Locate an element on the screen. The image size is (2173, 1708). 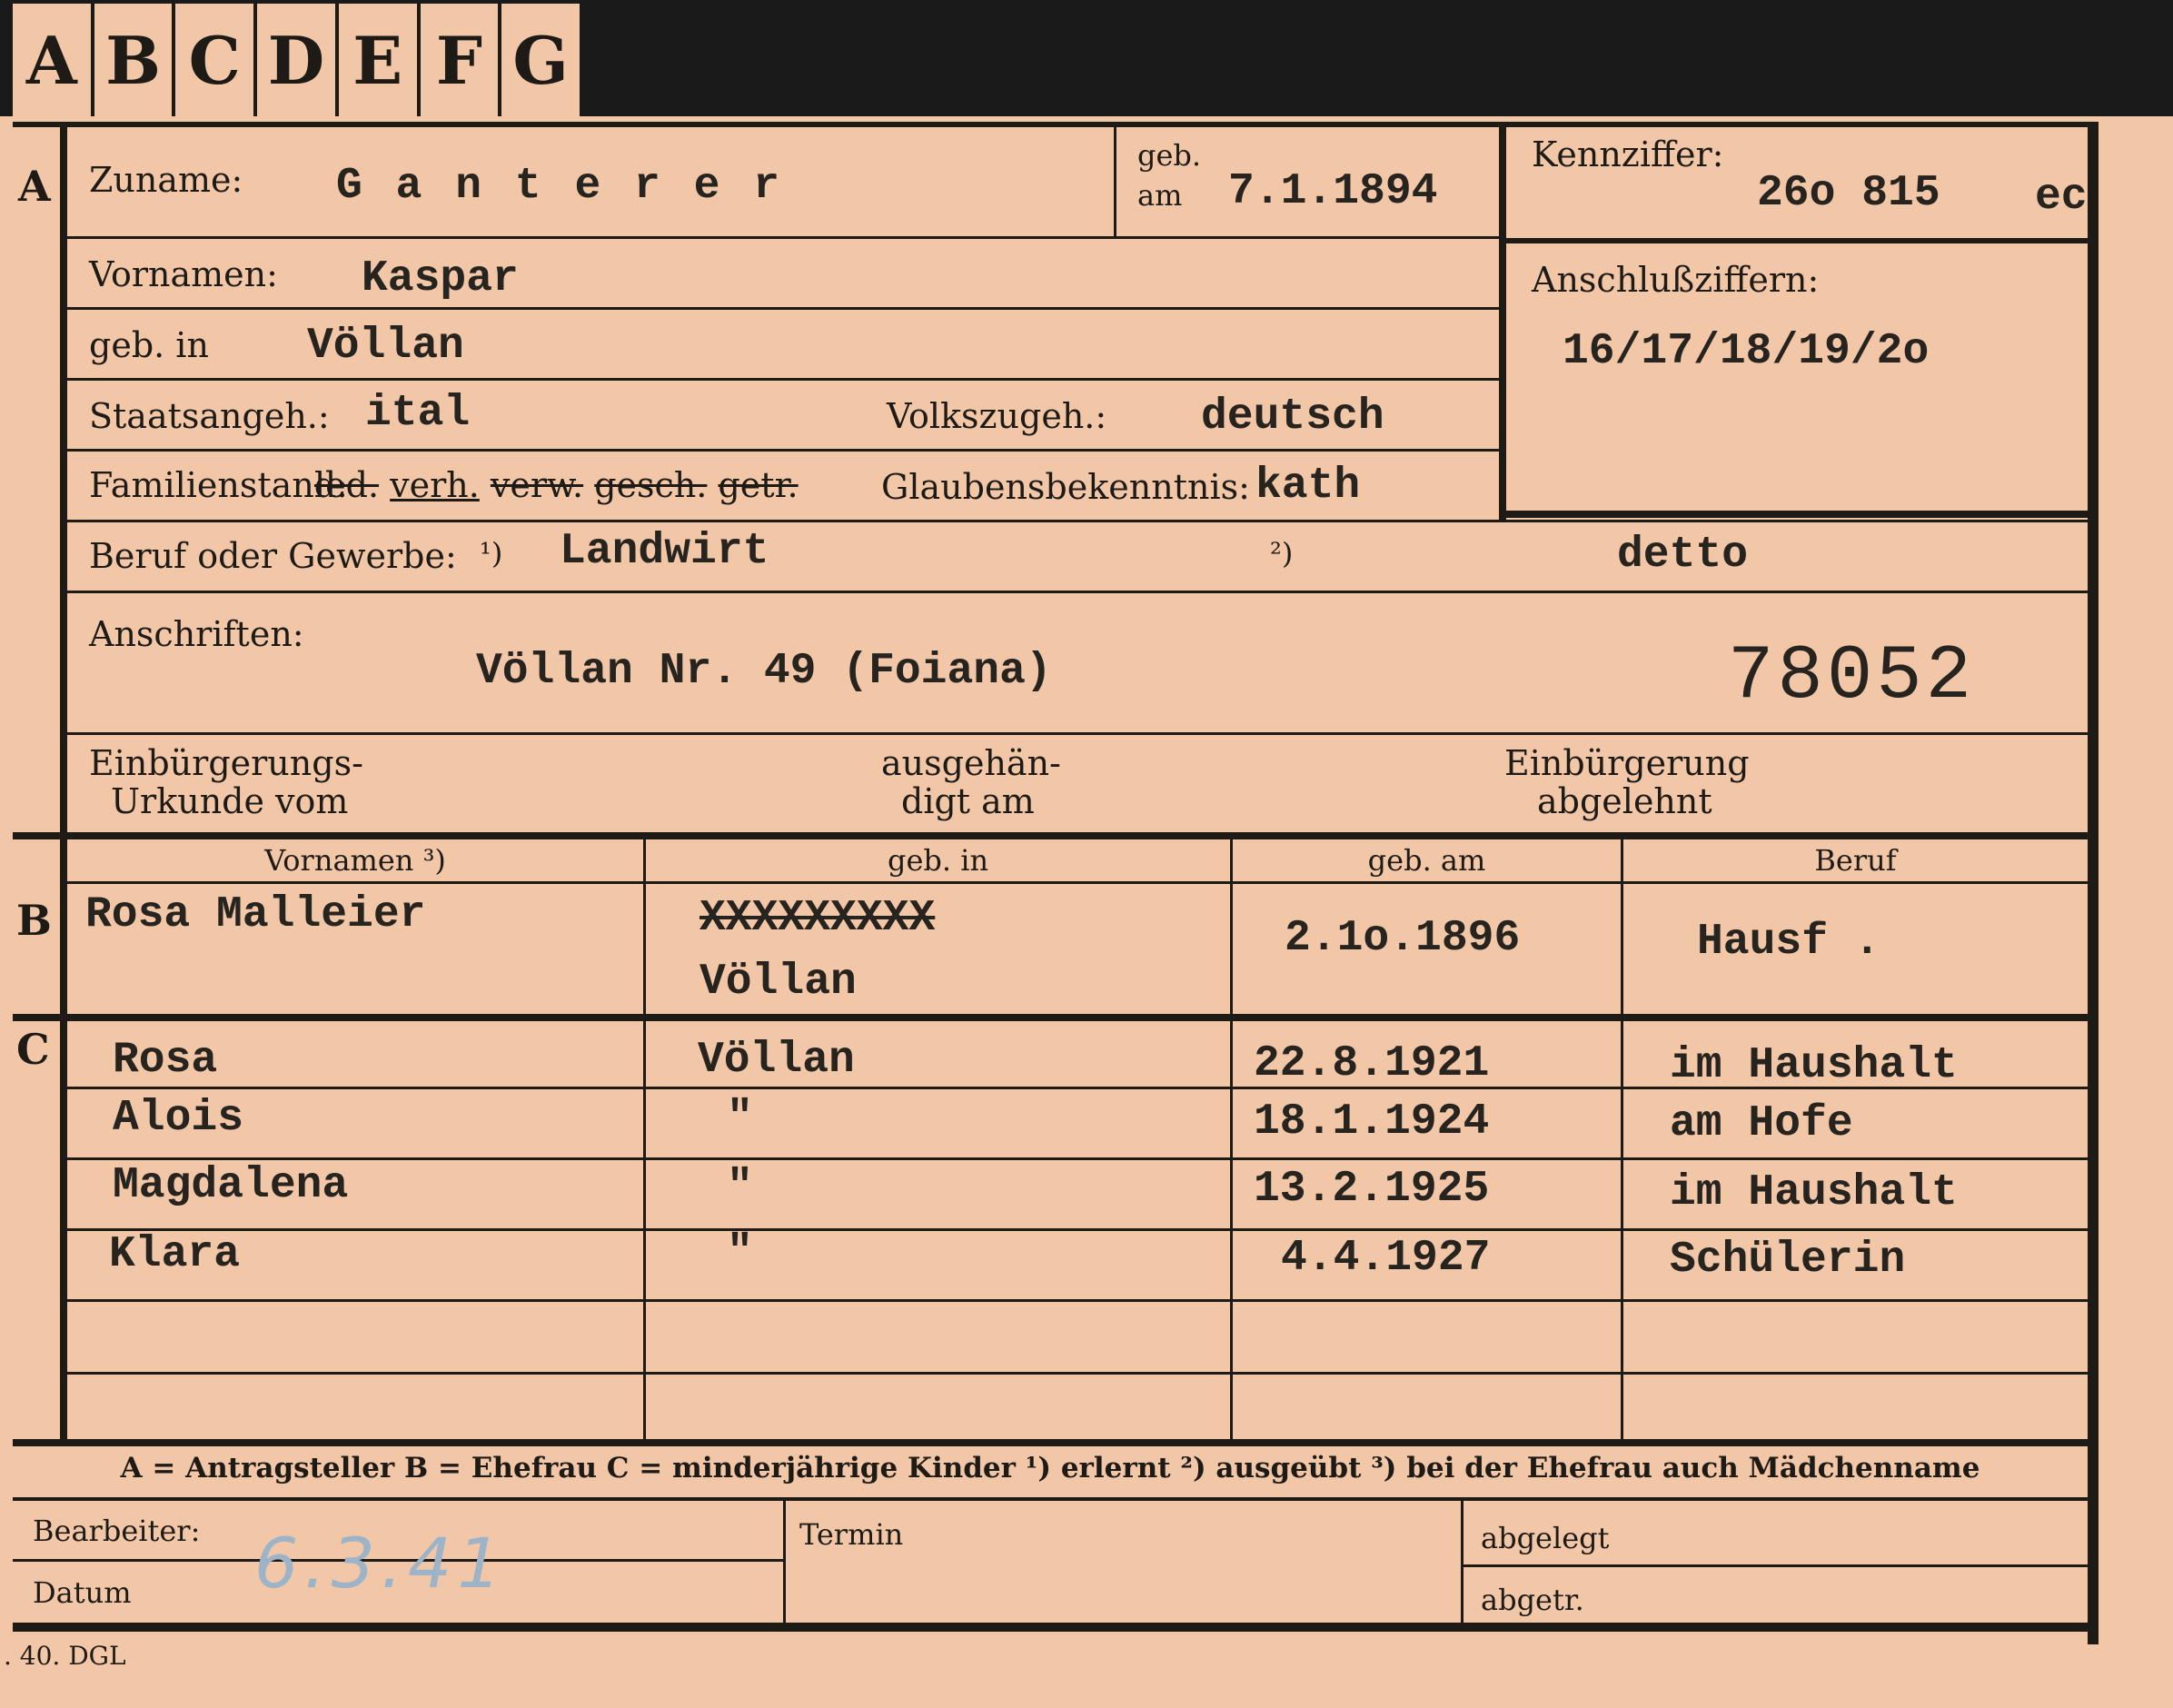
child-name: Magdalena is located at coordinates (231, 1185).